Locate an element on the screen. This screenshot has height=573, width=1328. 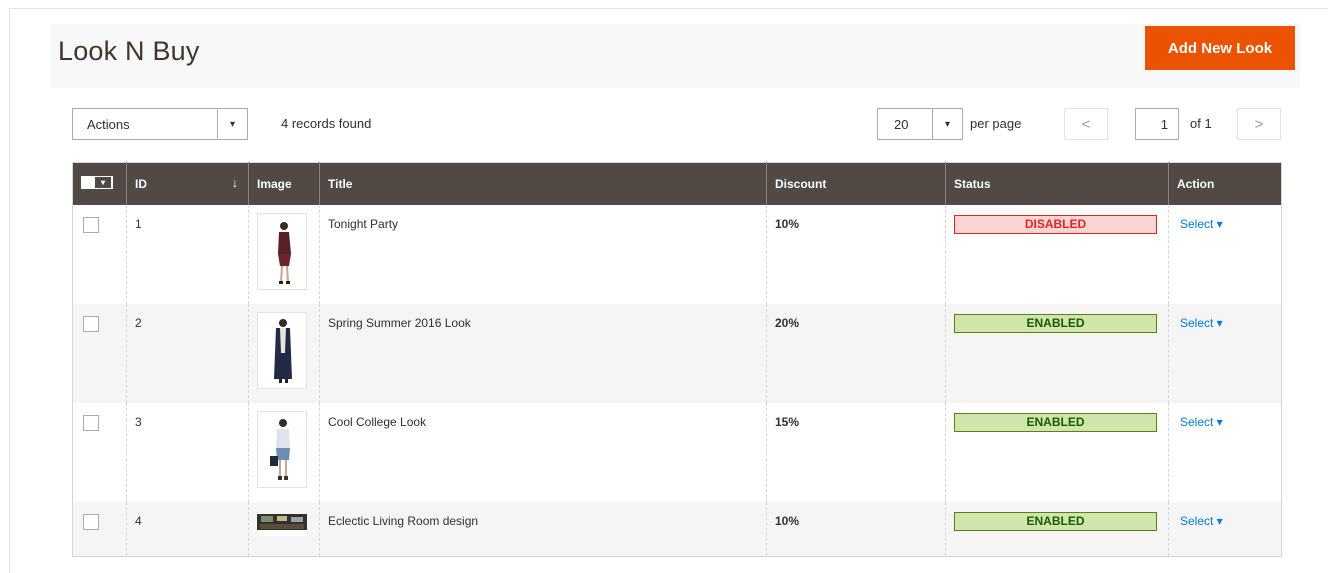
column-header-action: Action is located at coordinates (1225, 183).